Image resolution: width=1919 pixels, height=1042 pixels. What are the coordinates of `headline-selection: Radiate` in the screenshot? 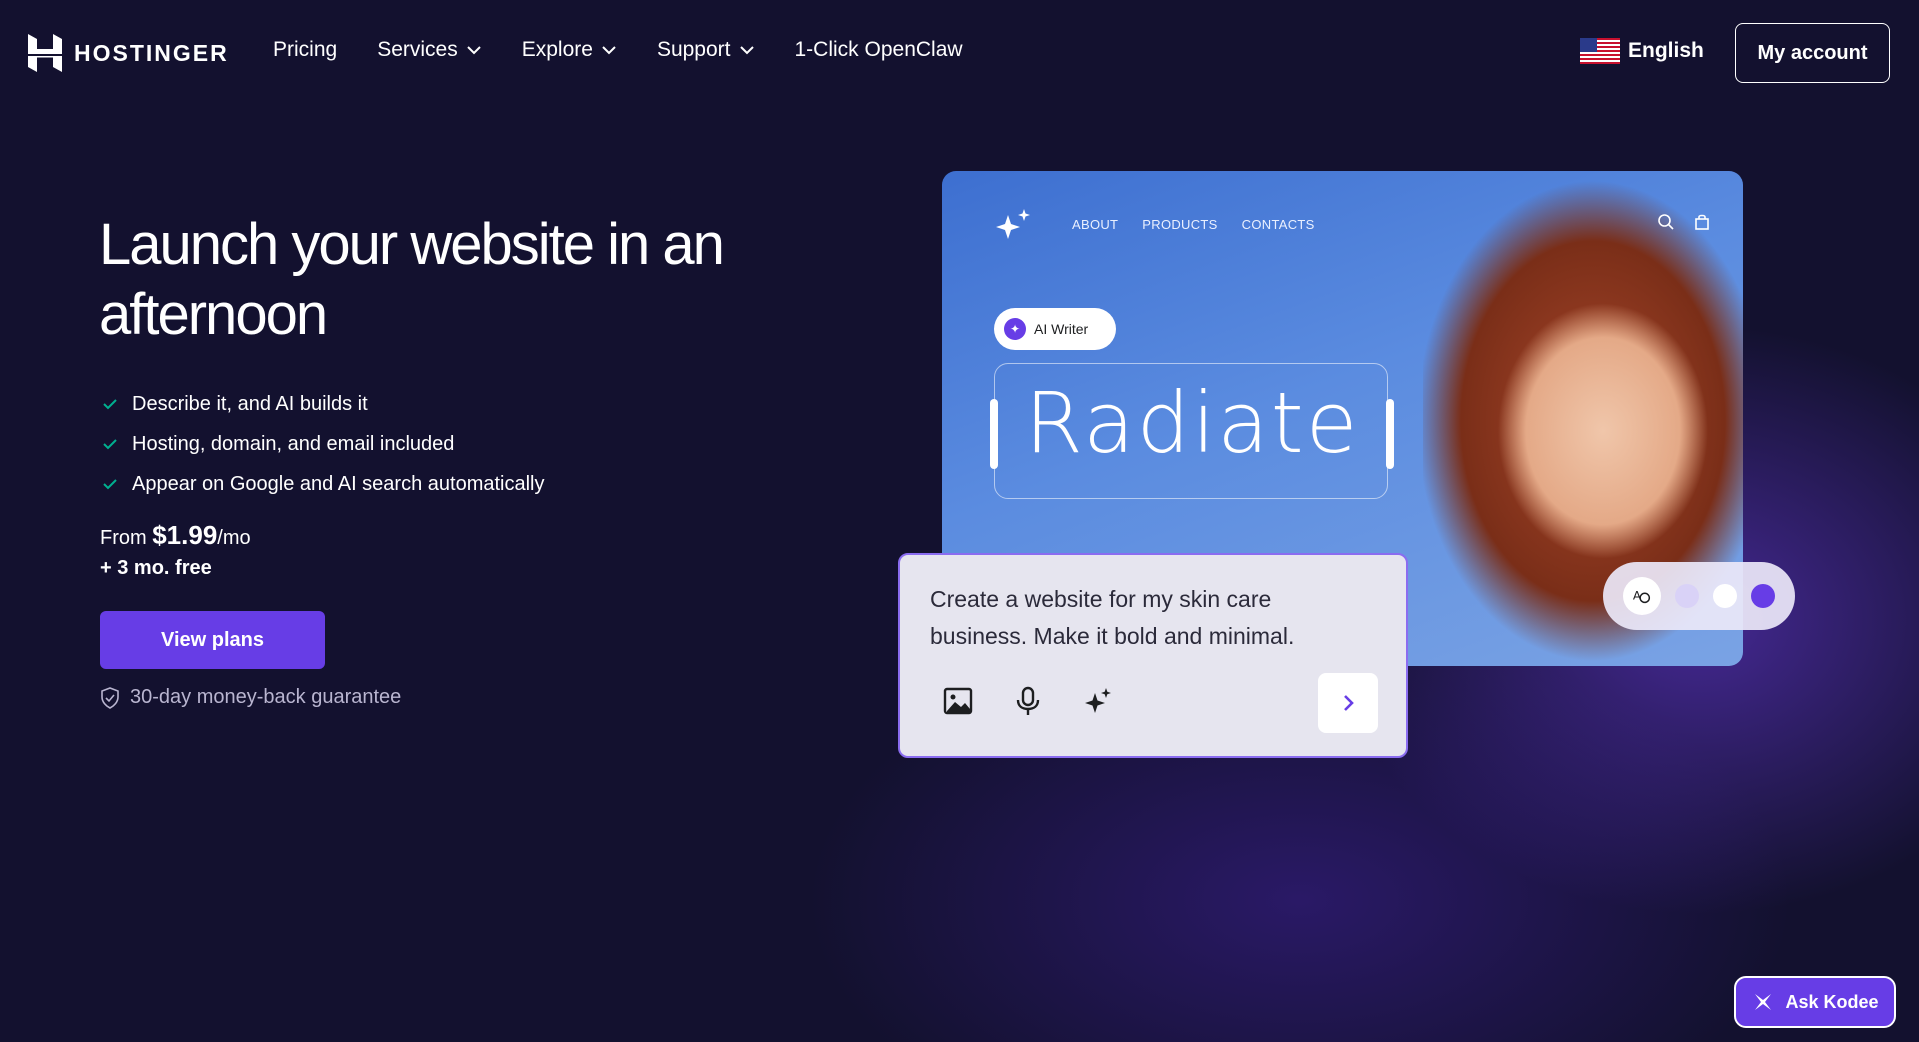 It's located at (1192, 431).